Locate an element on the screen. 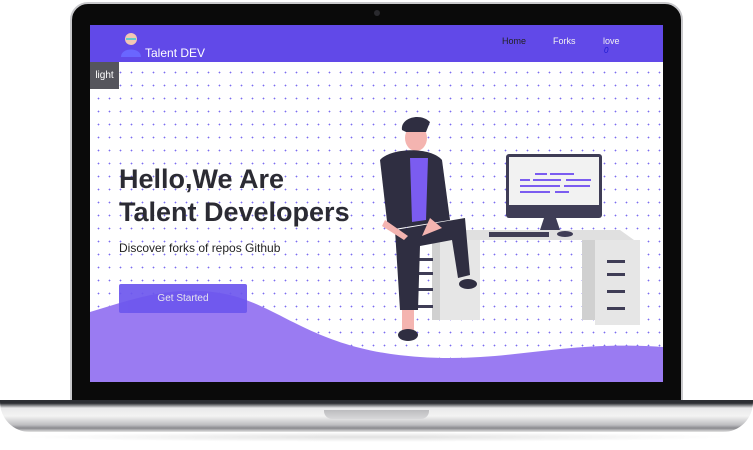  hero-subtitle: Discover forks of repos Github is located at coordinates (200, 248).